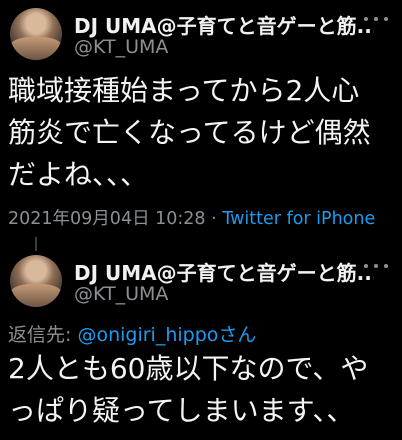 The image size is (402, 440). What do you see at coordinates (166, 335) in the screenshot?
I see `reply-mention-link: @onigiri_hippoさん` at bounding box center [166, 335].